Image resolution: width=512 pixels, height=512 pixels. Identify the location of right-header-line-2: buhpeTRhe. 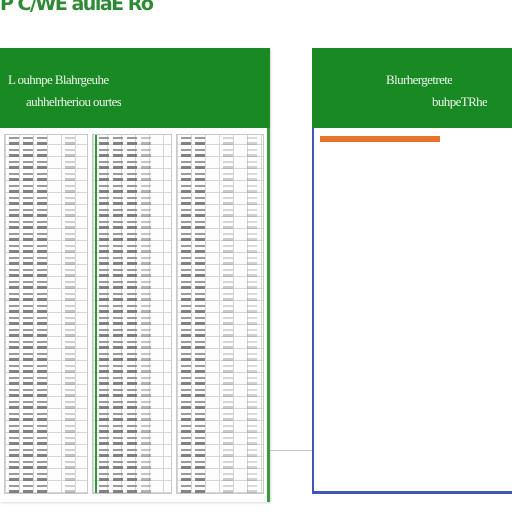
(460, 101).